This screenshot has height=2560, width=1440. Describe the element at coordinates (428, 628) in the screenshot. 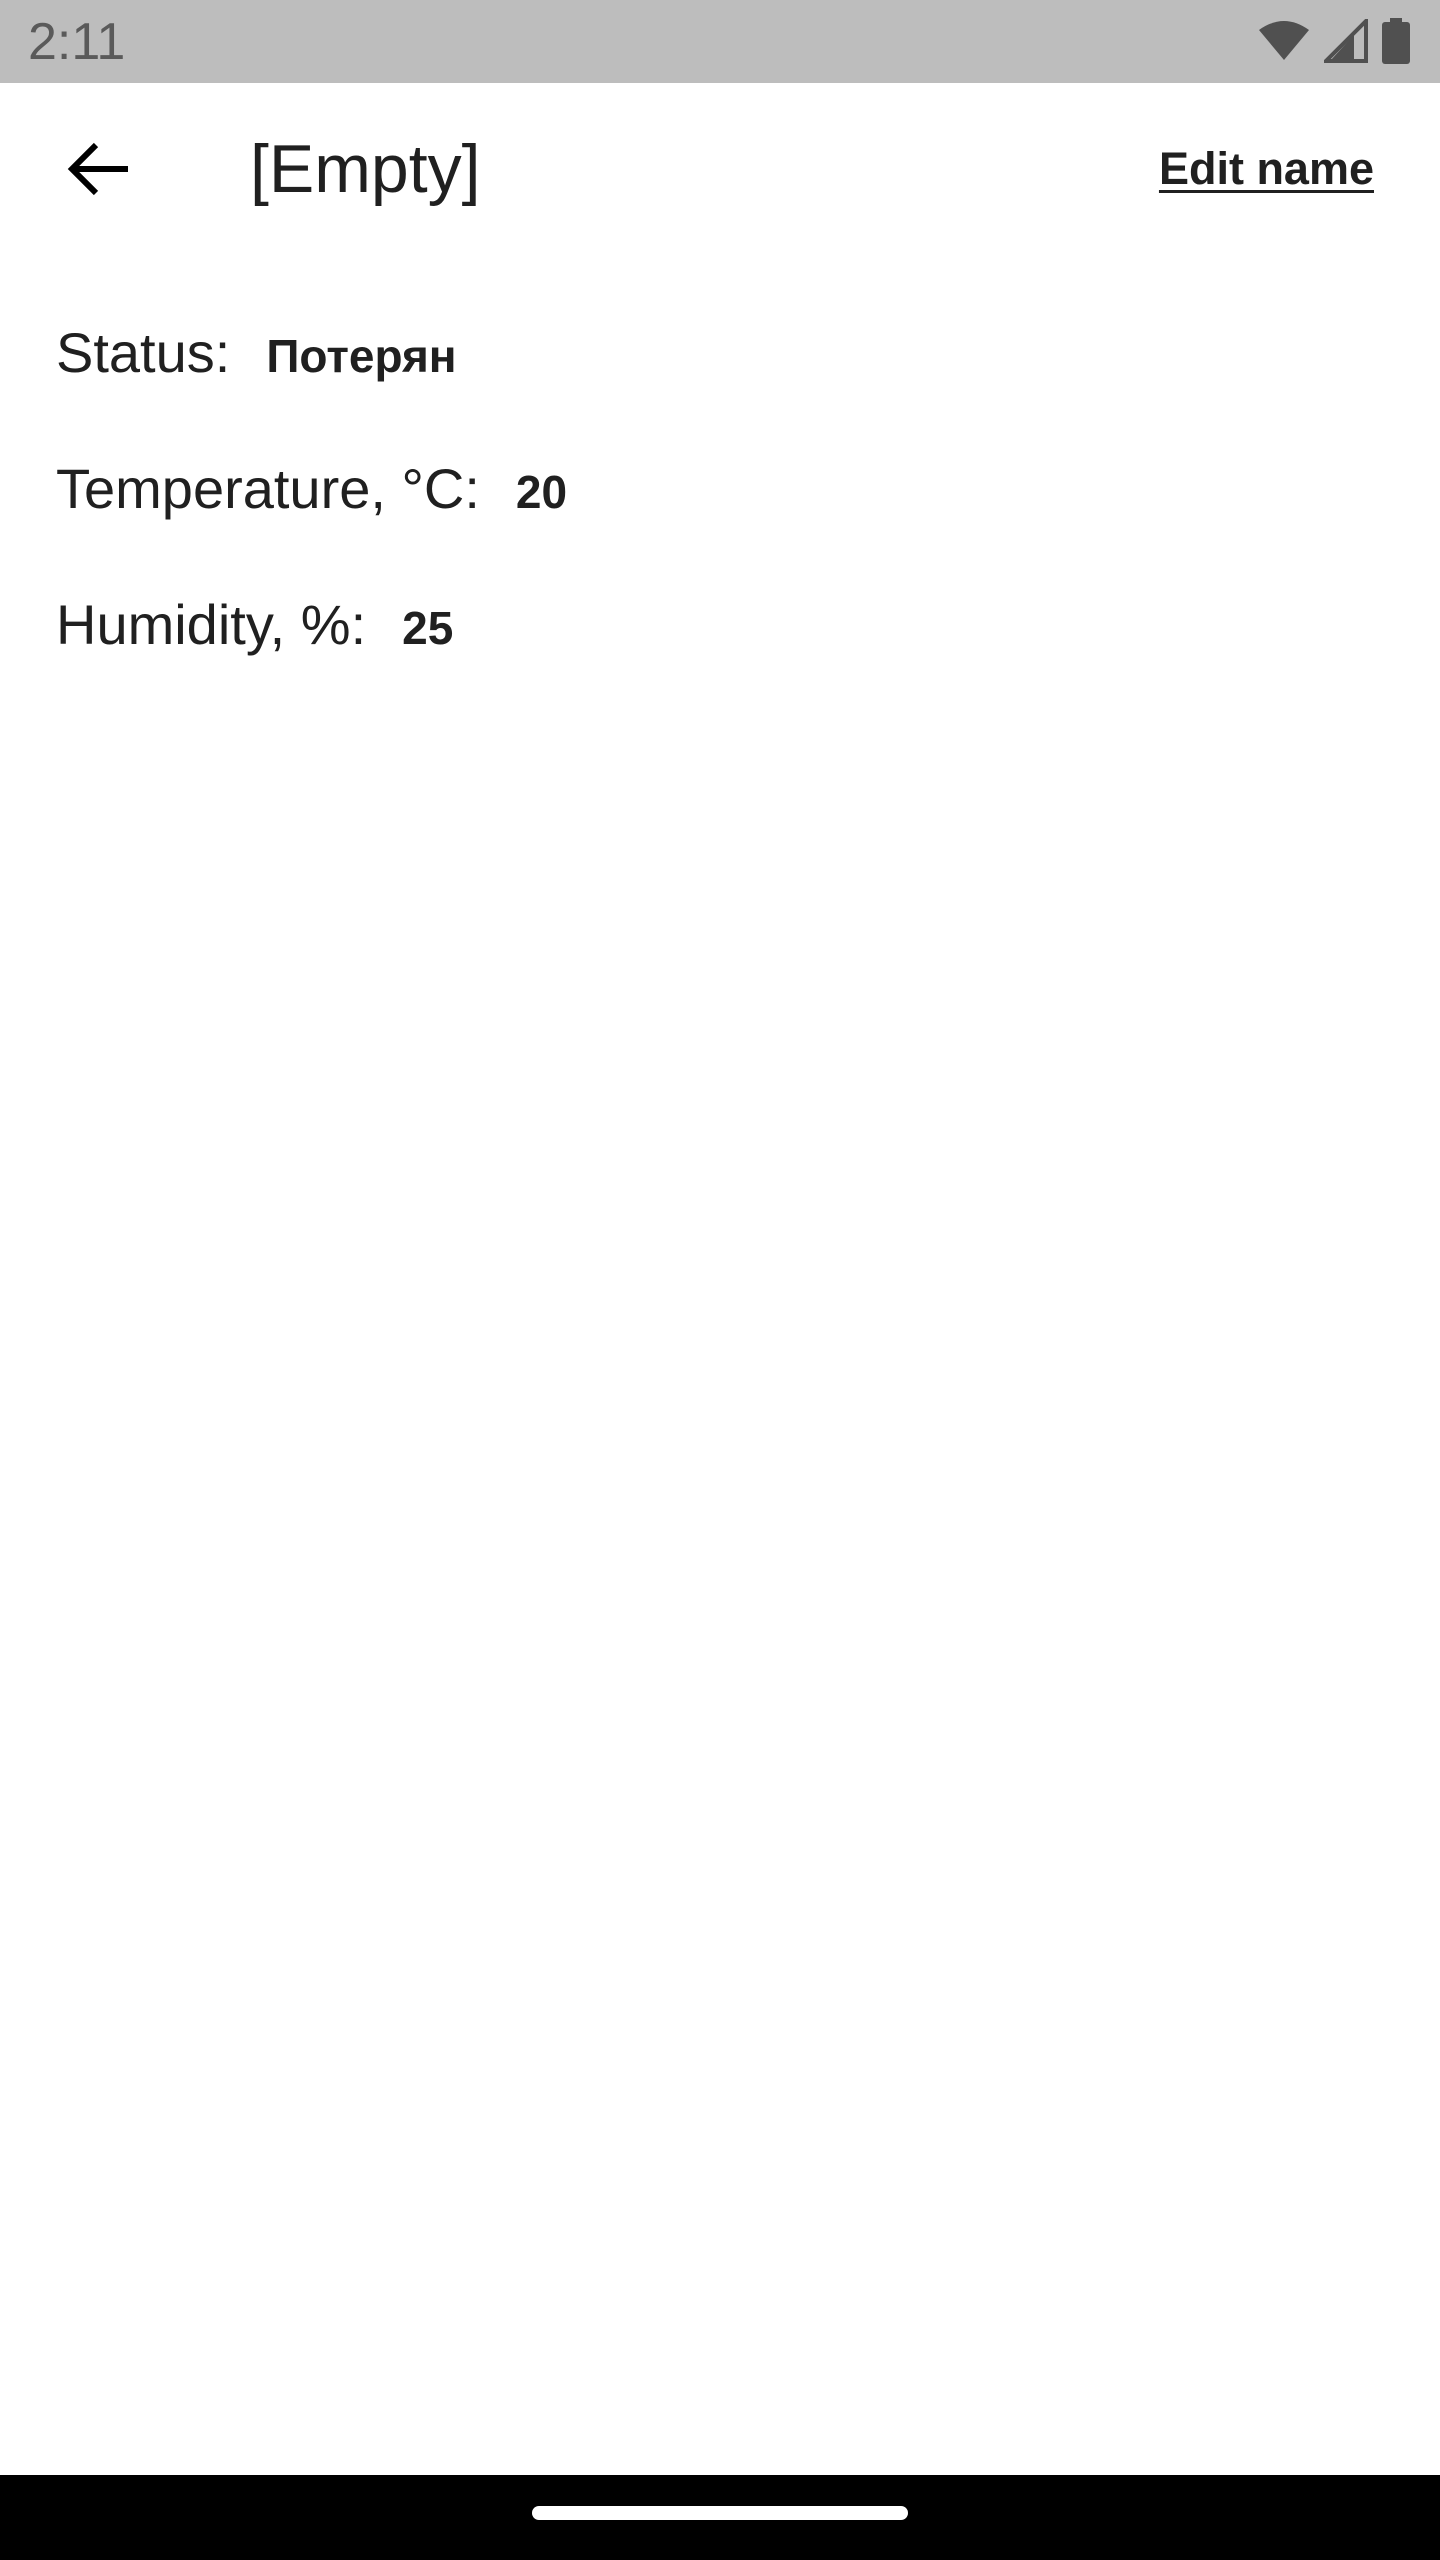

I see `humidity-value: 25` at that location.